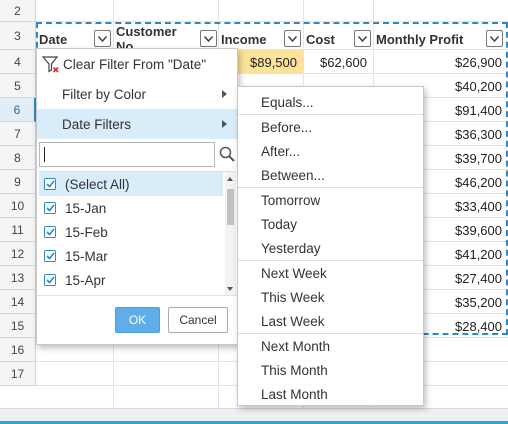 This screenshot has width=508, height=424. What do you see at coordinates (18, 134) in the screenshot?
I see `row-header: 7` at bounding box center [18, 134].